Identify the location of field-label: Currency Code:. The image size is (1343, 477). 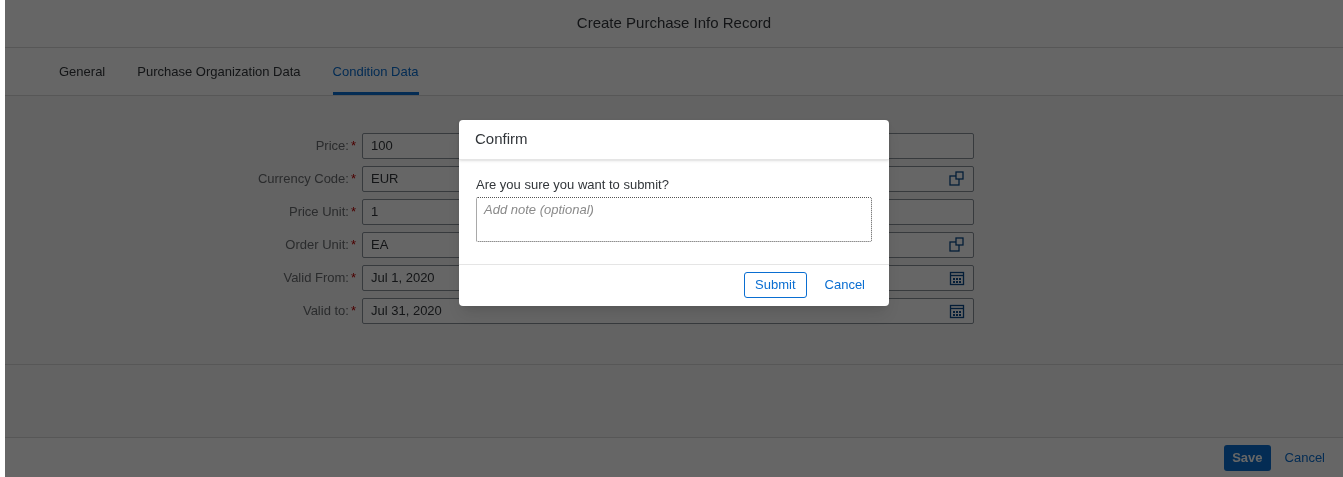
(303, 179).